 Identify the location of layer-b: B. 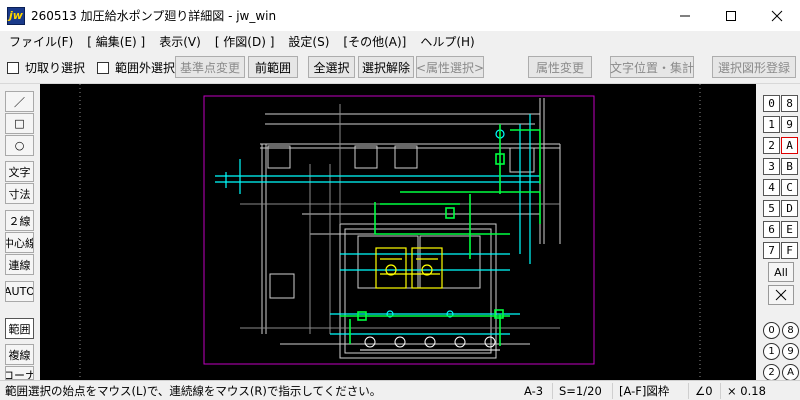
(789, 166).